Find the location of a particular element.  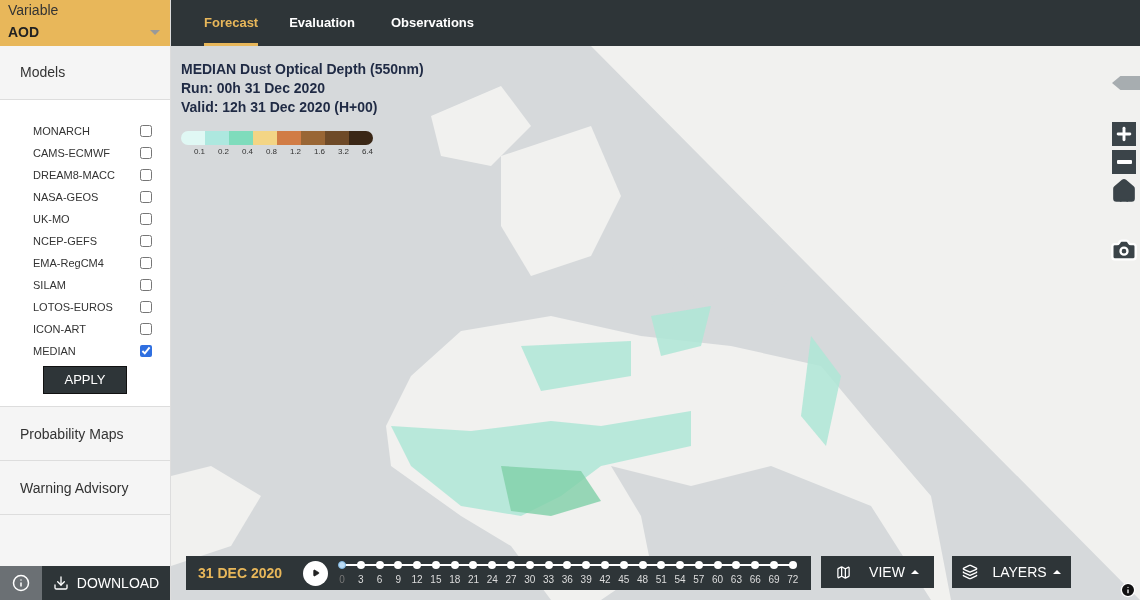

play-icon is located at coordinates (315, 573).